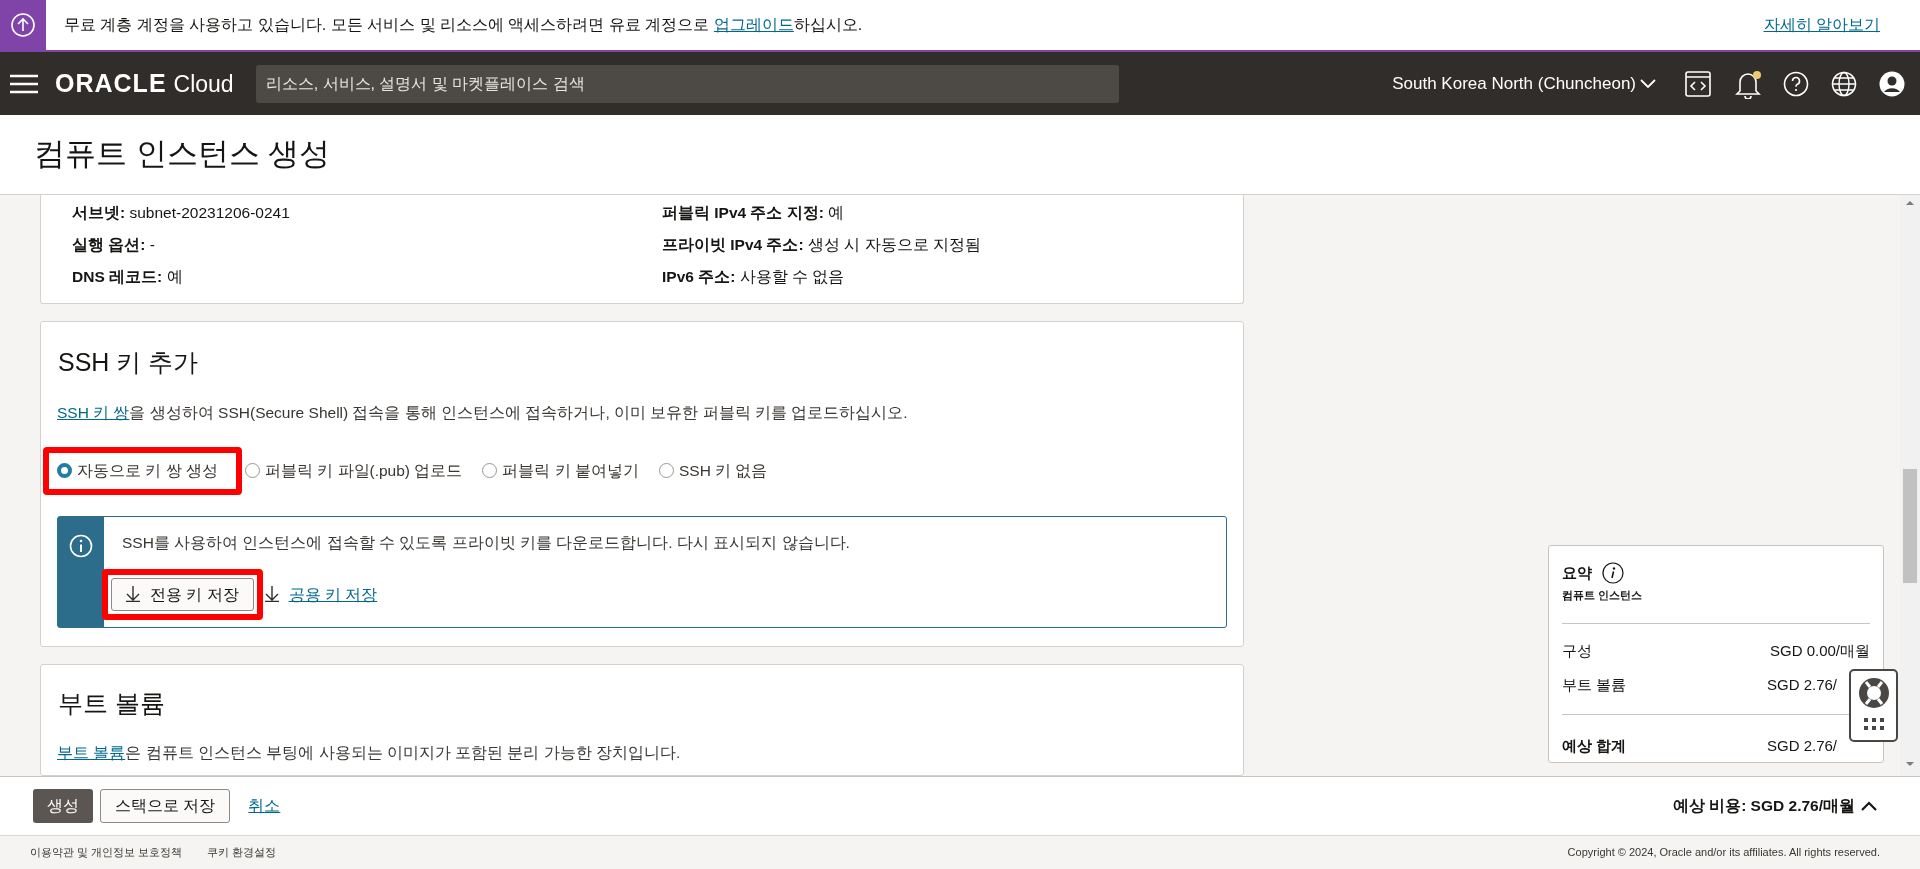  Describe the element at coordinates (165, 806) in the screenshot. I see `save-as-stack-button: 스택으로 저장` at that location.